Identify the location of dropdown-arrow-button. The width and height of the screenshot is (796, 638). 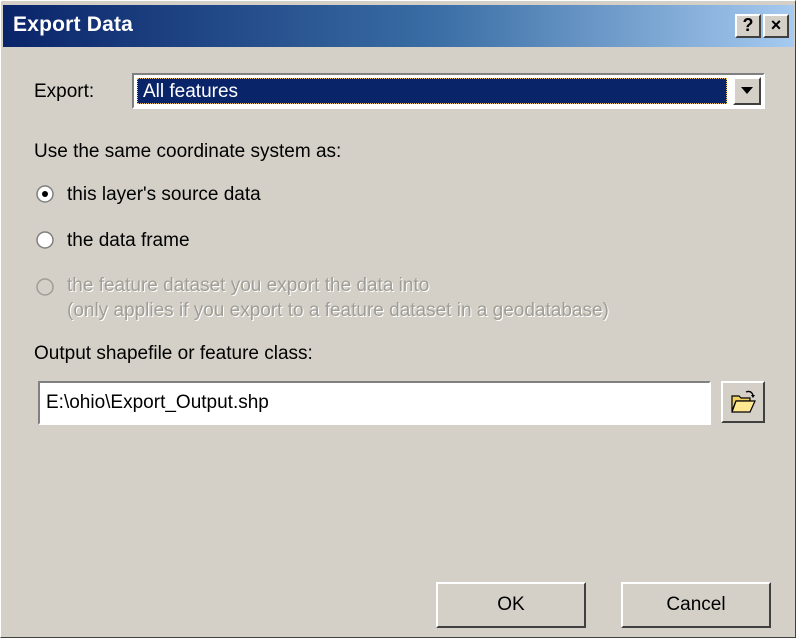
(747, 91).